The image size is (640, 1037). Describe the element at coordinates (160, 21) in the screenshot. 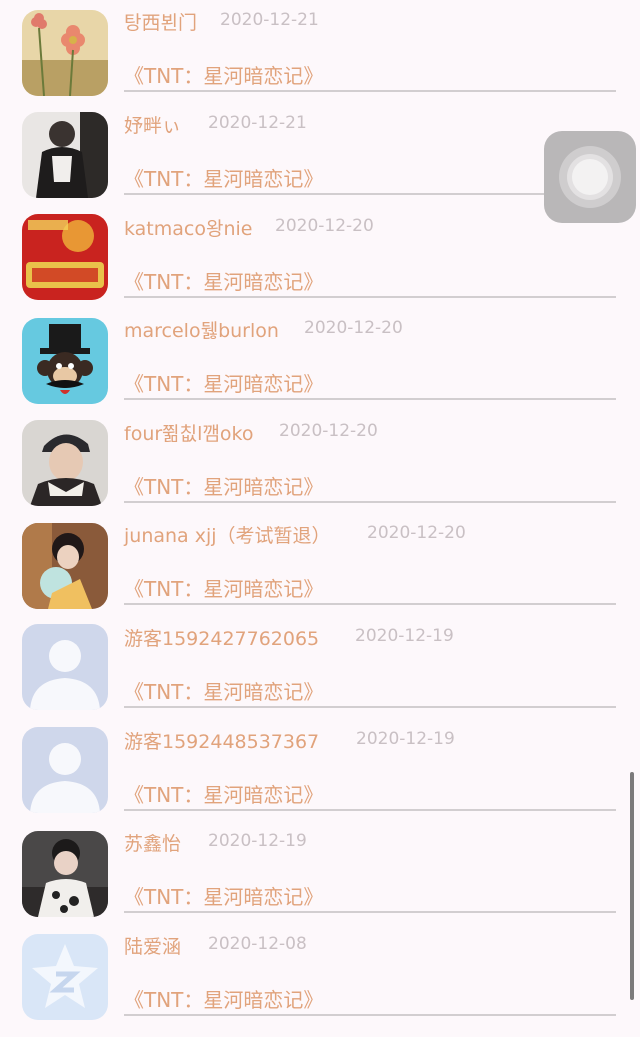

I see `username-label: 탕西뵌门` at that location.